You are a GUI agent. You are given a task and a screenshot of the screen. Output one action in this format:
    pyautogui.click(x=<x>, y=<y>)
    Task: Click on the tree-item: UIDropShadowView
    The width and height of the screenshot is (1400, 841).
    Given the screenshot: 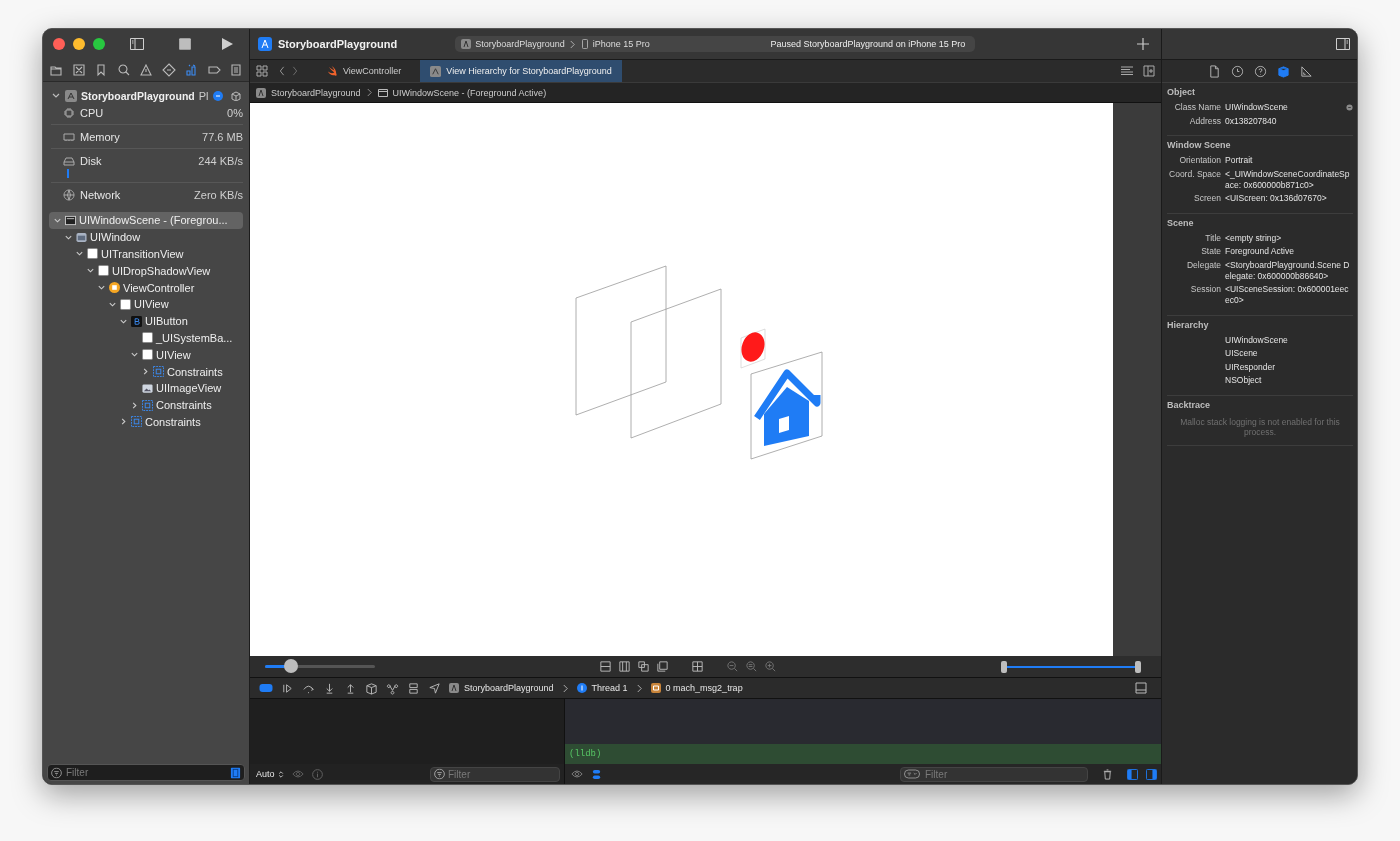 What is the action you would take?
    pyautogui.click(x=146, y=271)
    